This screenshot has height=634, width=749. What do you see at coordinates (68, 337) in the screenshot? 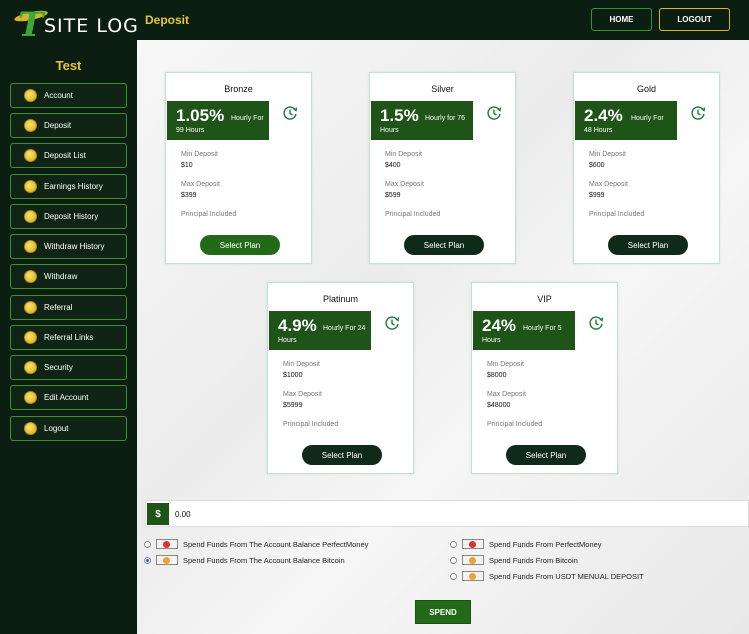
I see `sidebar-item-referral-links: Referral Links` at bounding box center [68, 337].